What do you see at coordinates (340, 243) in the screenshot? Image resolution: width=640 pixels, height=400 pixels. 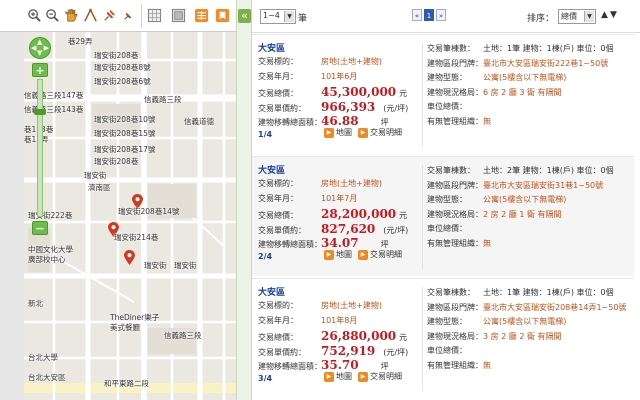 I see `area-value: 34.07` at bounding box center [340, 243].